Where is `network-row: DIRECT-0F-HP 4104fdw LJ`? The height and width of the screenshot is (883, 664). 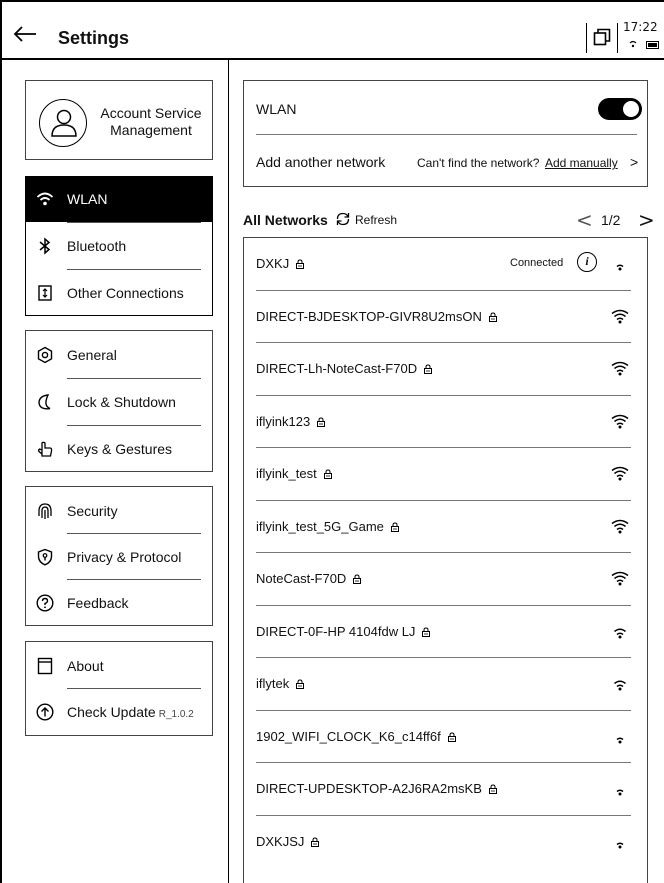
network-row: DIRECT-0F-HP 4104fdw LJ is located at coordinates (445, 632).